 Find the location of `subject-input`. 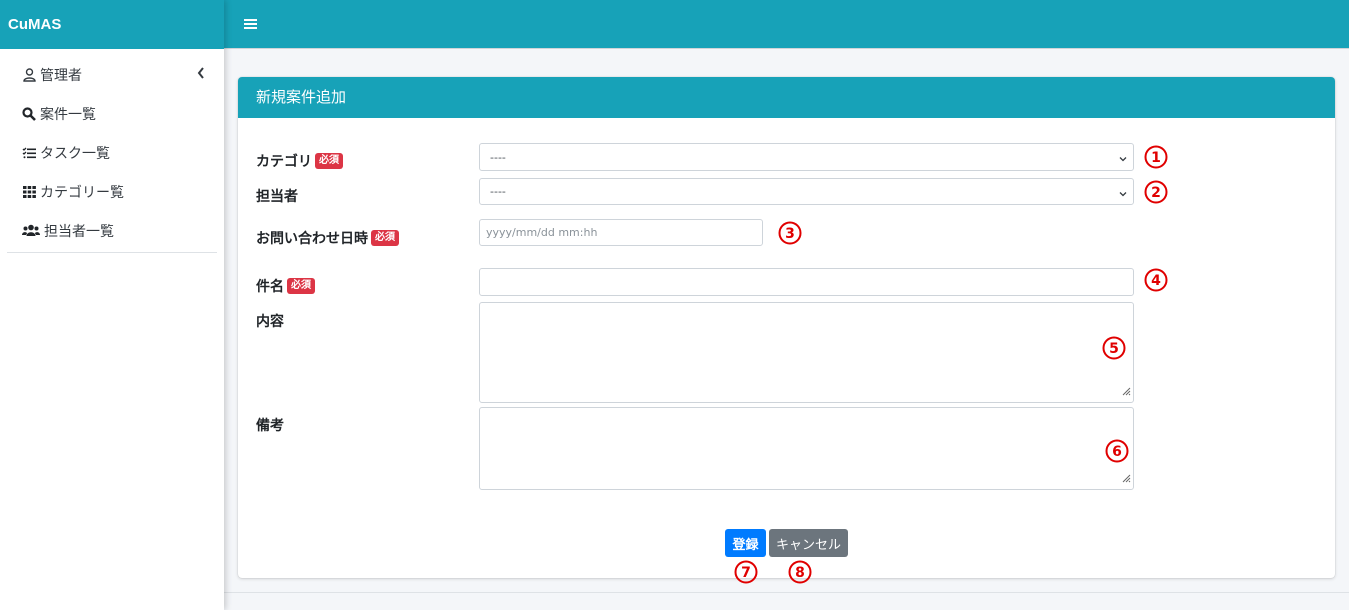

subject-input is located at coordinates (806, 282).